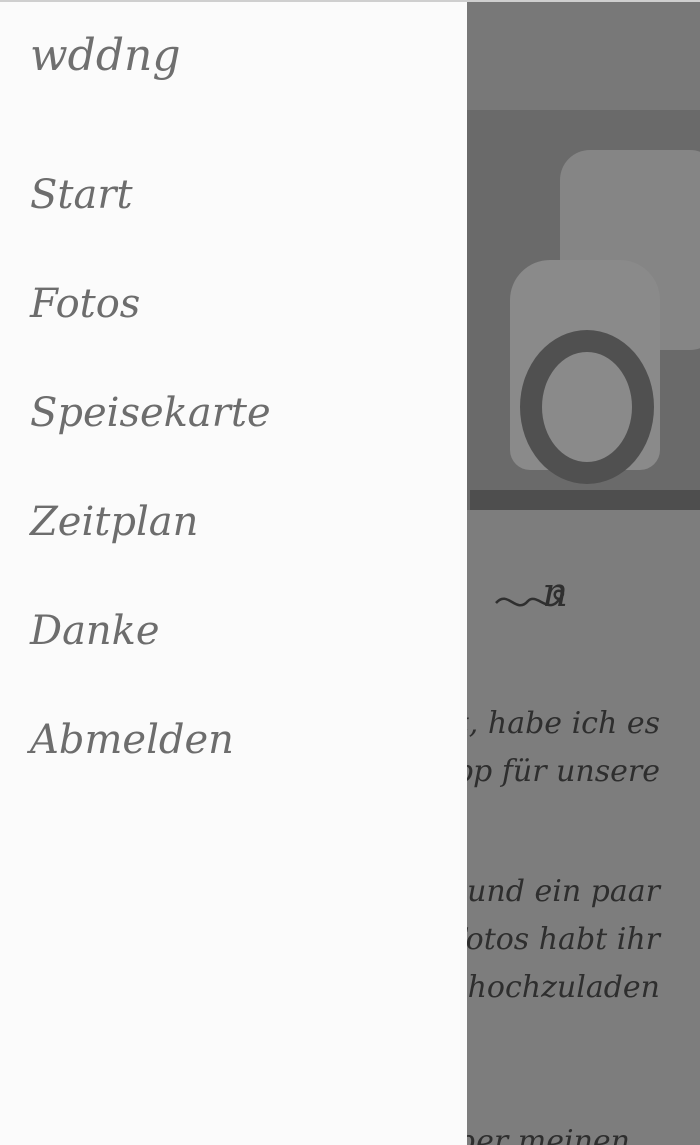 Image resolution: width=700 pixels, height=1145 pixels. I want to click on photo-mug-handle, so click(587, 407).